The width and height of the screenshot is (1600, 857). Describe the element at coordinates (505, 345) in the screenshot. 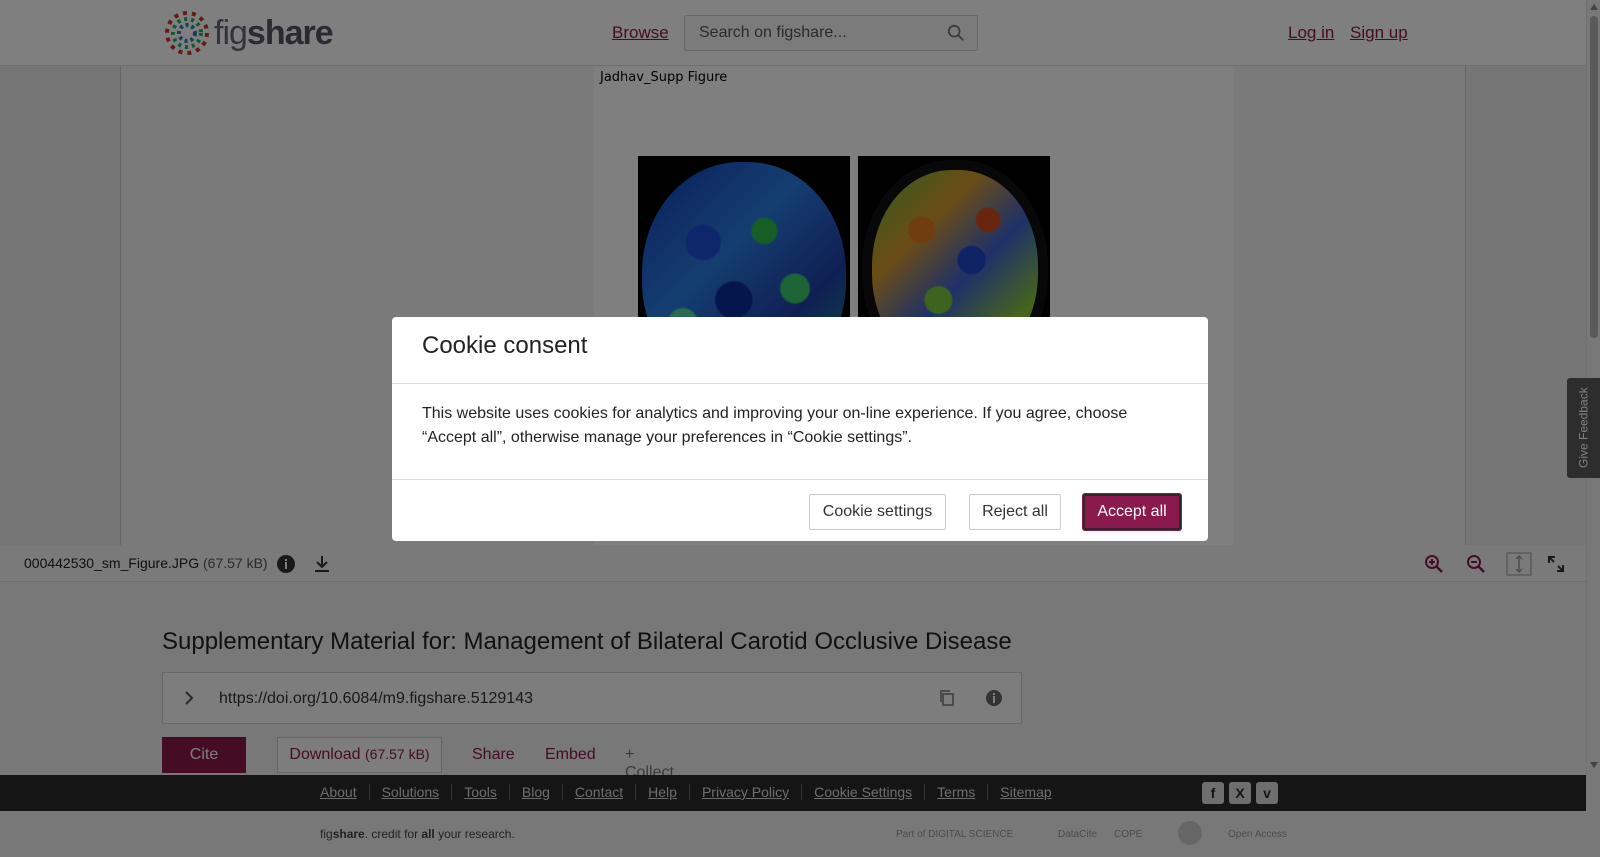

I see `cookie-consent-title: Cookie consent` at that location.